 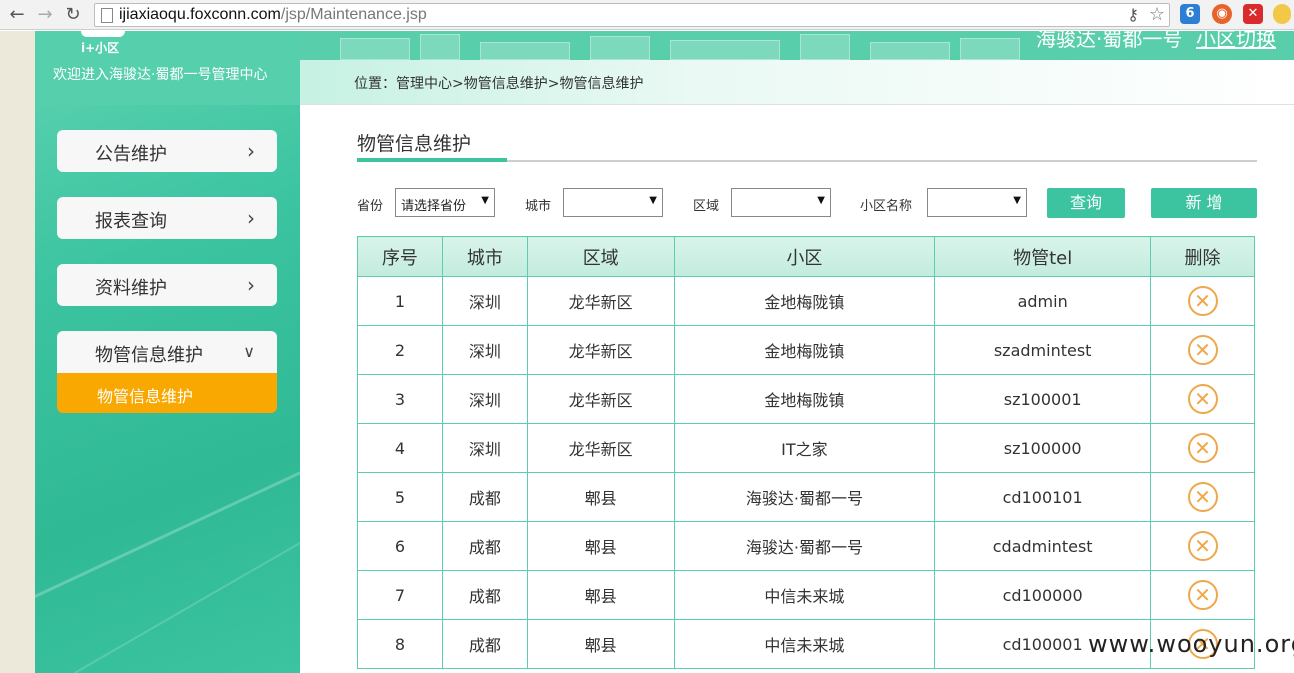 What do you see at coordinates (160, 75) in the screenshot?
I see `welcome-text: 欢迎进入海骏达·蜀都一号管理中心` at bounding box center [160, 75].